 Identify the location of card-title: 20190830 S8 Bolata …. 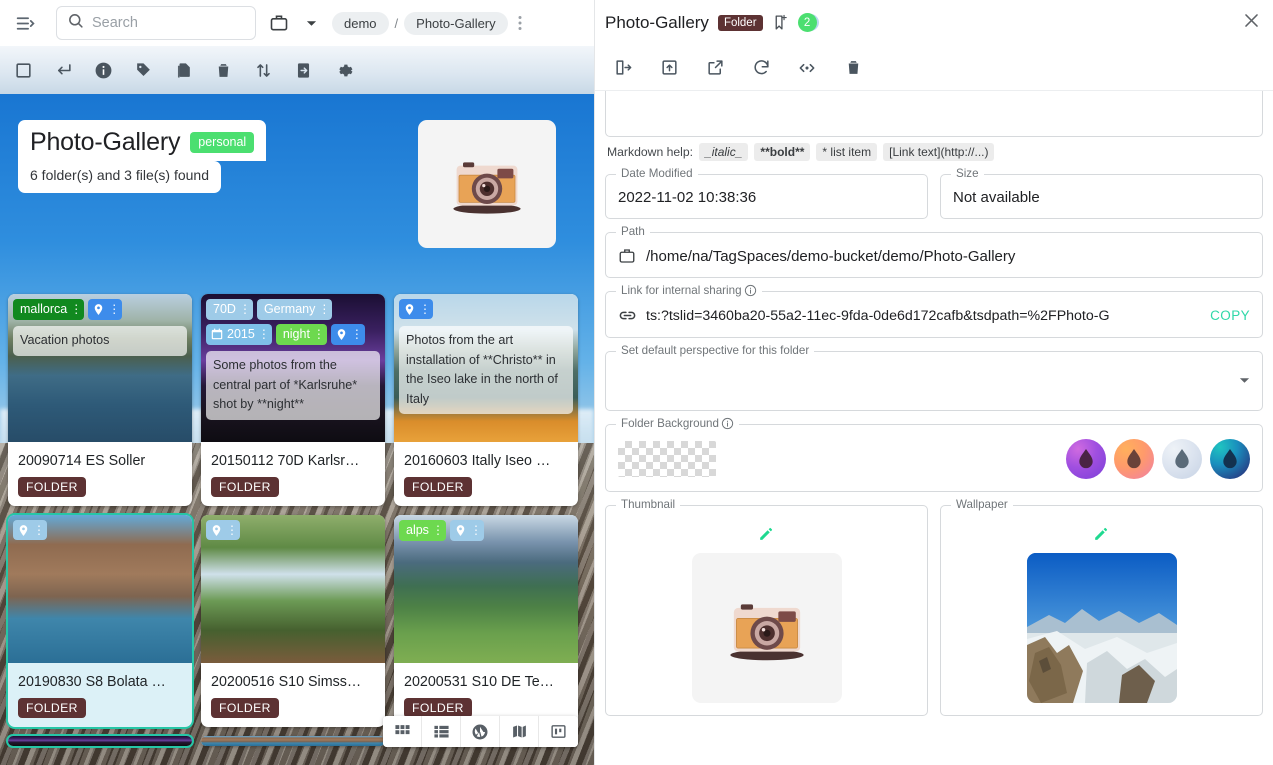
(92, 682).